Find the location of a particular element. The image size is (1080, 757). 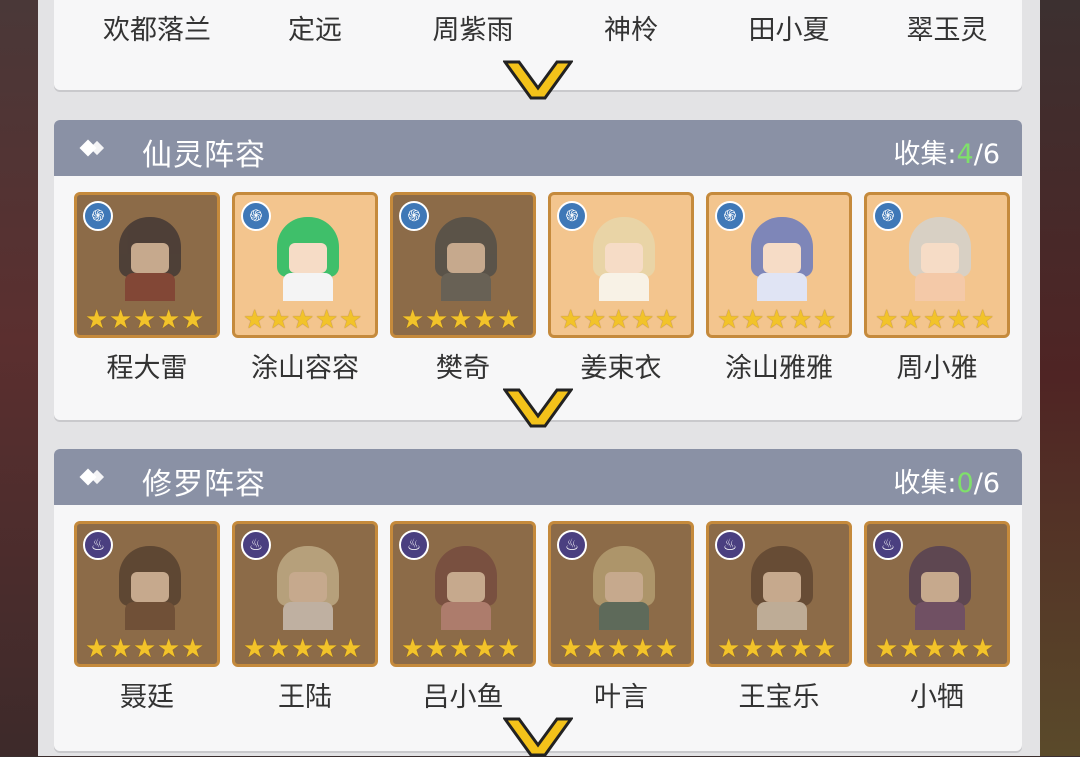

character-name: 王宝乐 is located at coordinates (779, 697).